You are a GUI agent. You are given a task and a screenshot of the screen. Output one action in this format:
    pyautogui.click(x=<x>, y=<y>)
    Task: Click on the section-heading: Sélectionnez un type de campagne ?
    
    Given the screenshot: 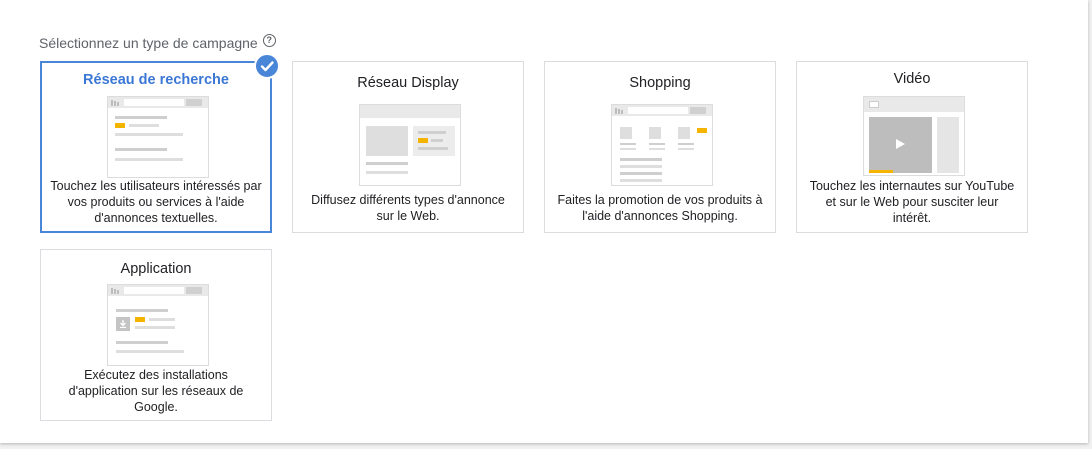 What is the action you would take?
    pyautogui.click(x=157, y=42)
    